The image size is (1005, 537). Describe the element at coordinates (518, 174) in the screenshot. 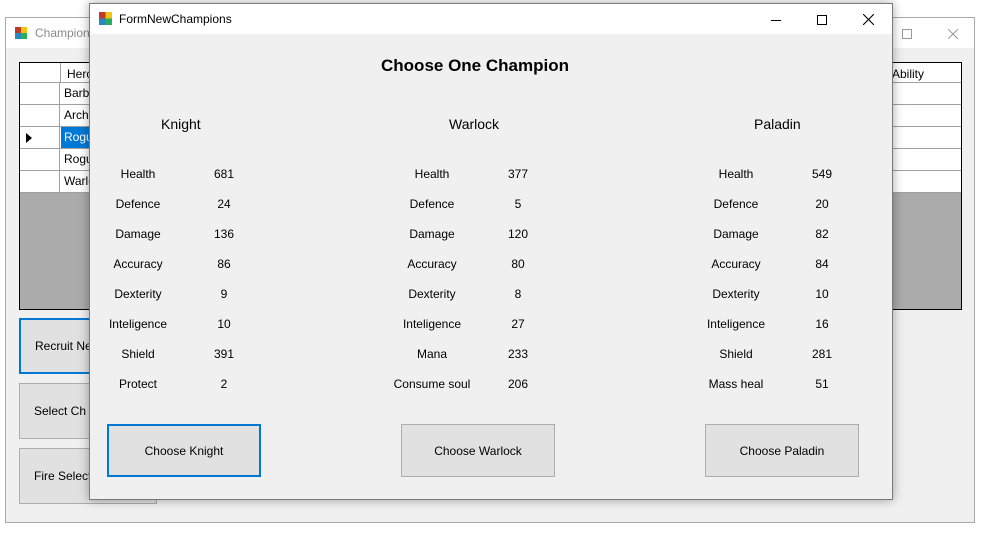

I see `stat-value: 377` at that location.